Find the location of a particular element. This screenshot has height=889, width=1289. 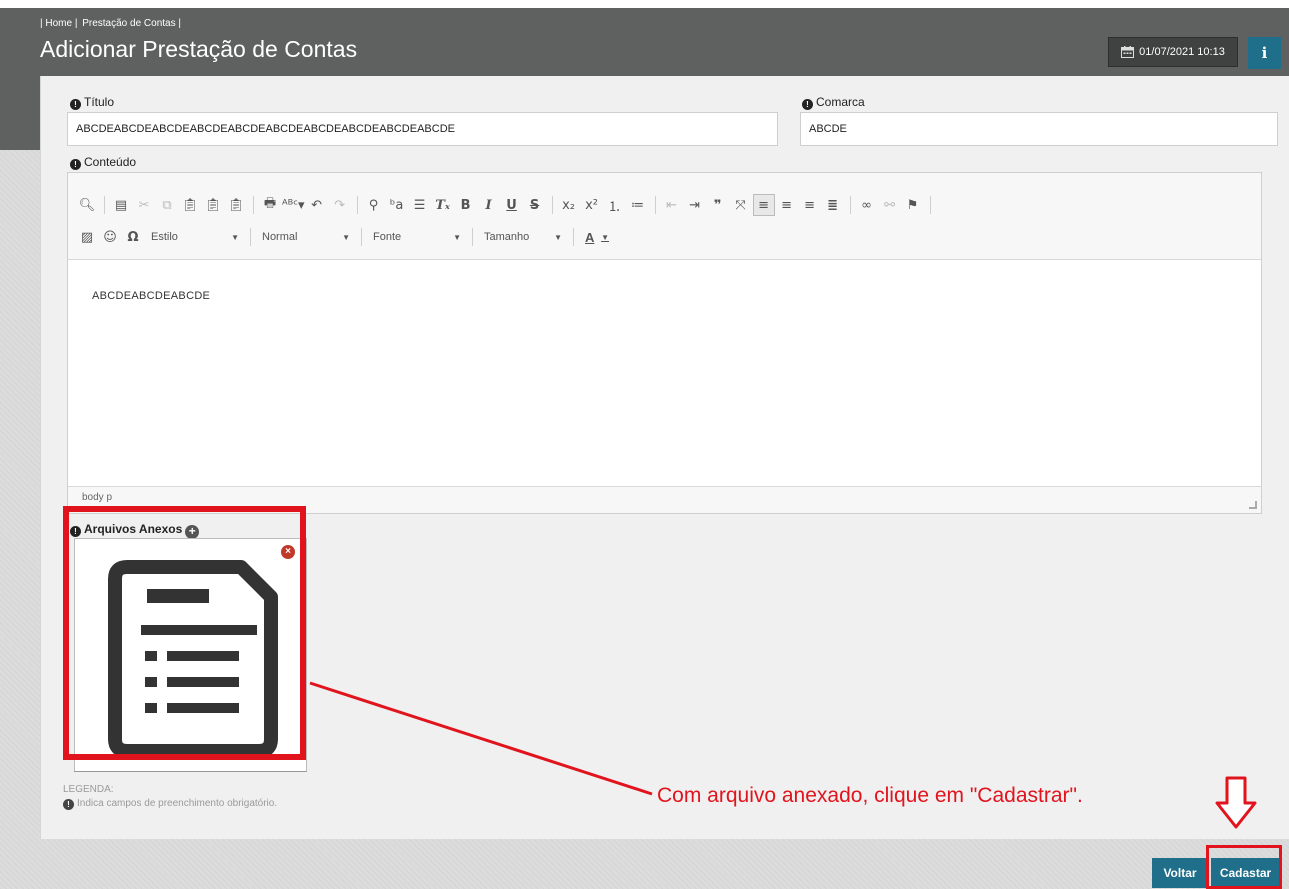

annotation-arrow-line is located at coordinates (481, 738).